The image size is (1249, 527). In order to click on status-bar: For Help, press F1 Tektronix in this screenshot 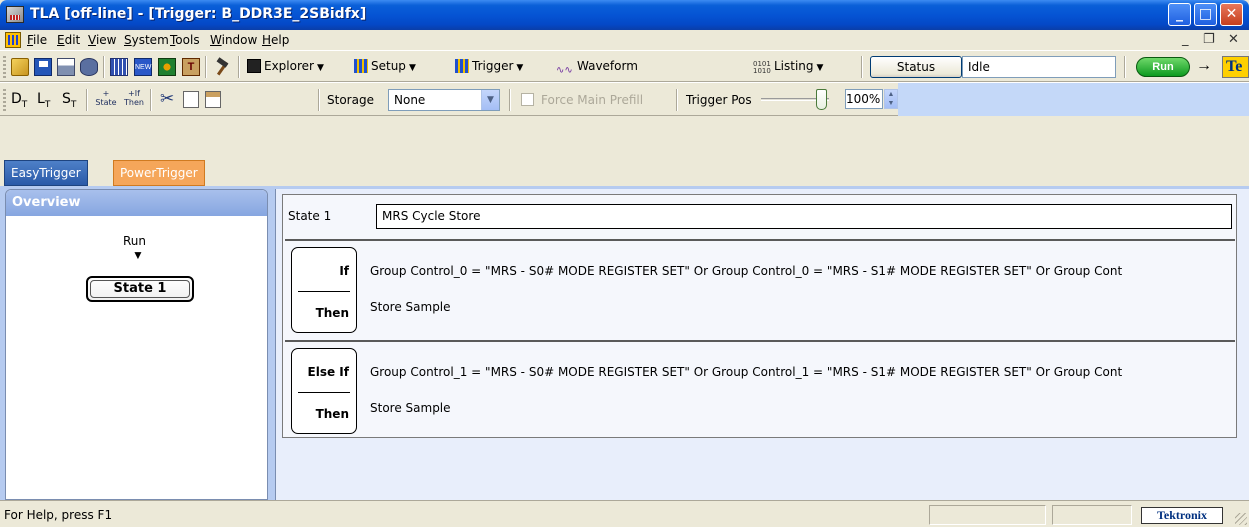, I will do `click(624, 513)`.